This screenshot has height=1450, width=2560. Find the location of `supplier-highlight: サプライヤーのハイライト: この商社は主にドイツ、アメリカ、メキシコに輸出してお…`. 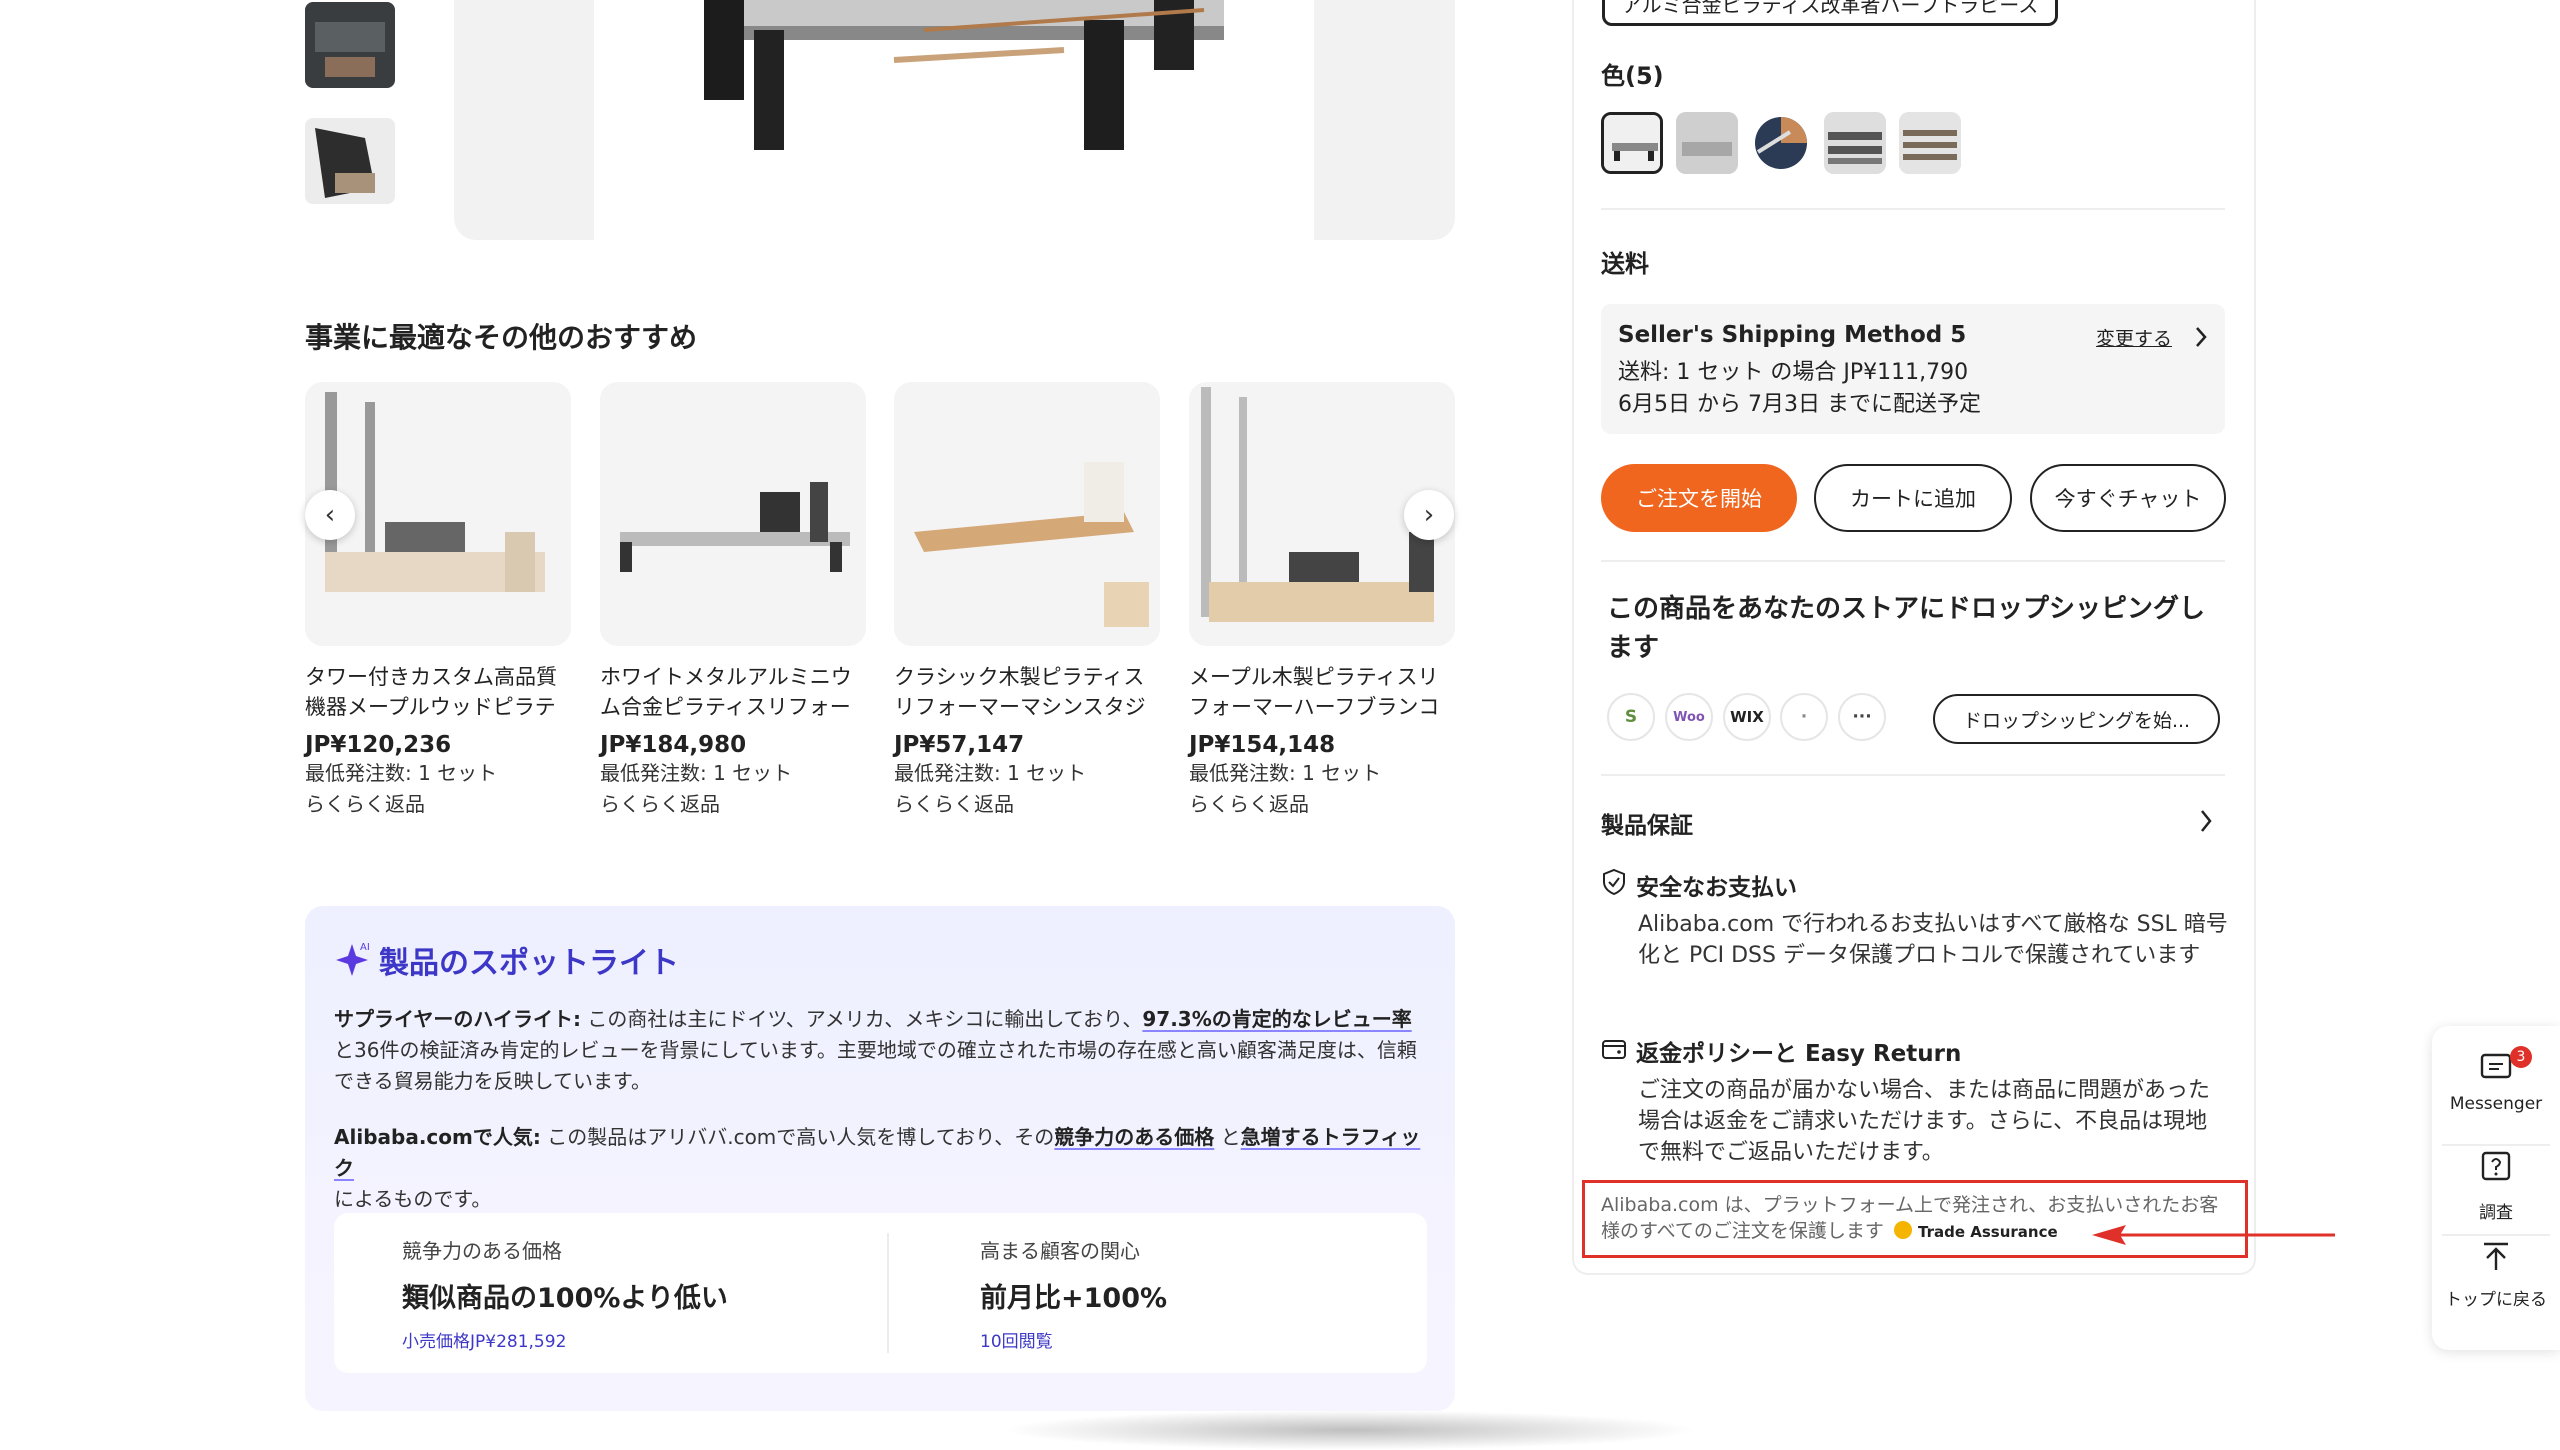

supplier-highlight: サプライヤーのハイライト: この商社は主にドイツ、アメリカ、メキシコに輸出してお… is located at coordinates (875, 1050).